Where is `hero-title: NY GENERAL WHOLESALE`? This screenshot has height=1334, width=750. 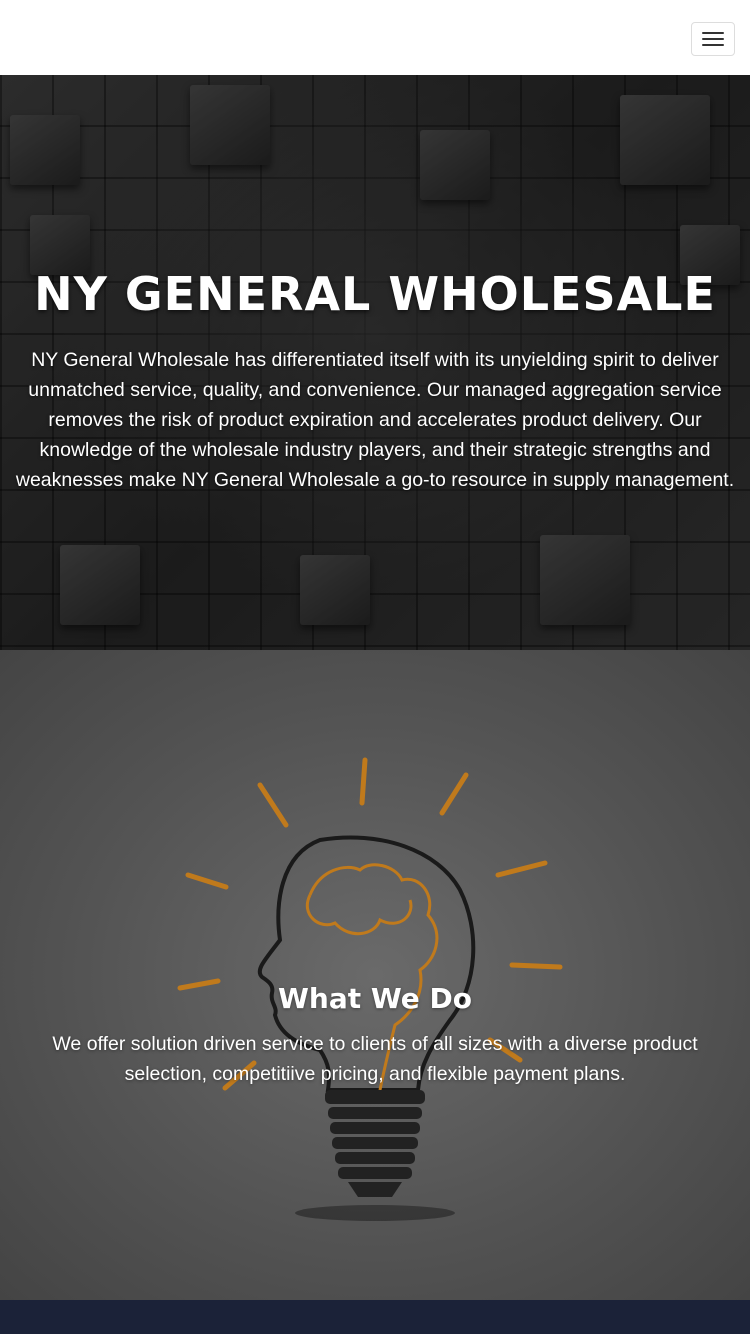
hero-title: NY GENERAL WHOLESALE is located at coordinates (375, 294).